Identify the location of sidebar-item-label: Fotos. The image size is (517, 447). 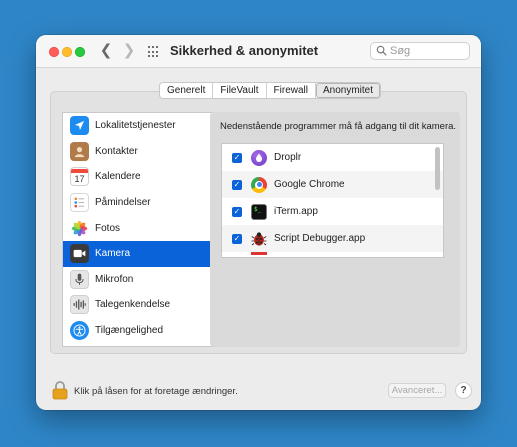
(108, 228).